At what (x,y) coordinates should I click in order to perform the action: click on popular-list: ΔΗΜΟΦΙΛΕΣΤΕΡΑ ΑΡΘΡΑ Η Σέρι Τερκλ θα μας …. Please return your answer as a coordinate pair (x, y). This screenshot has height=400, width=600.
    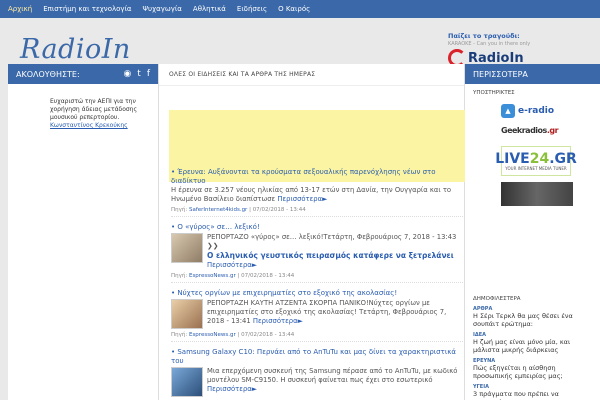
    Looking at the image, I should click on (535, 348).